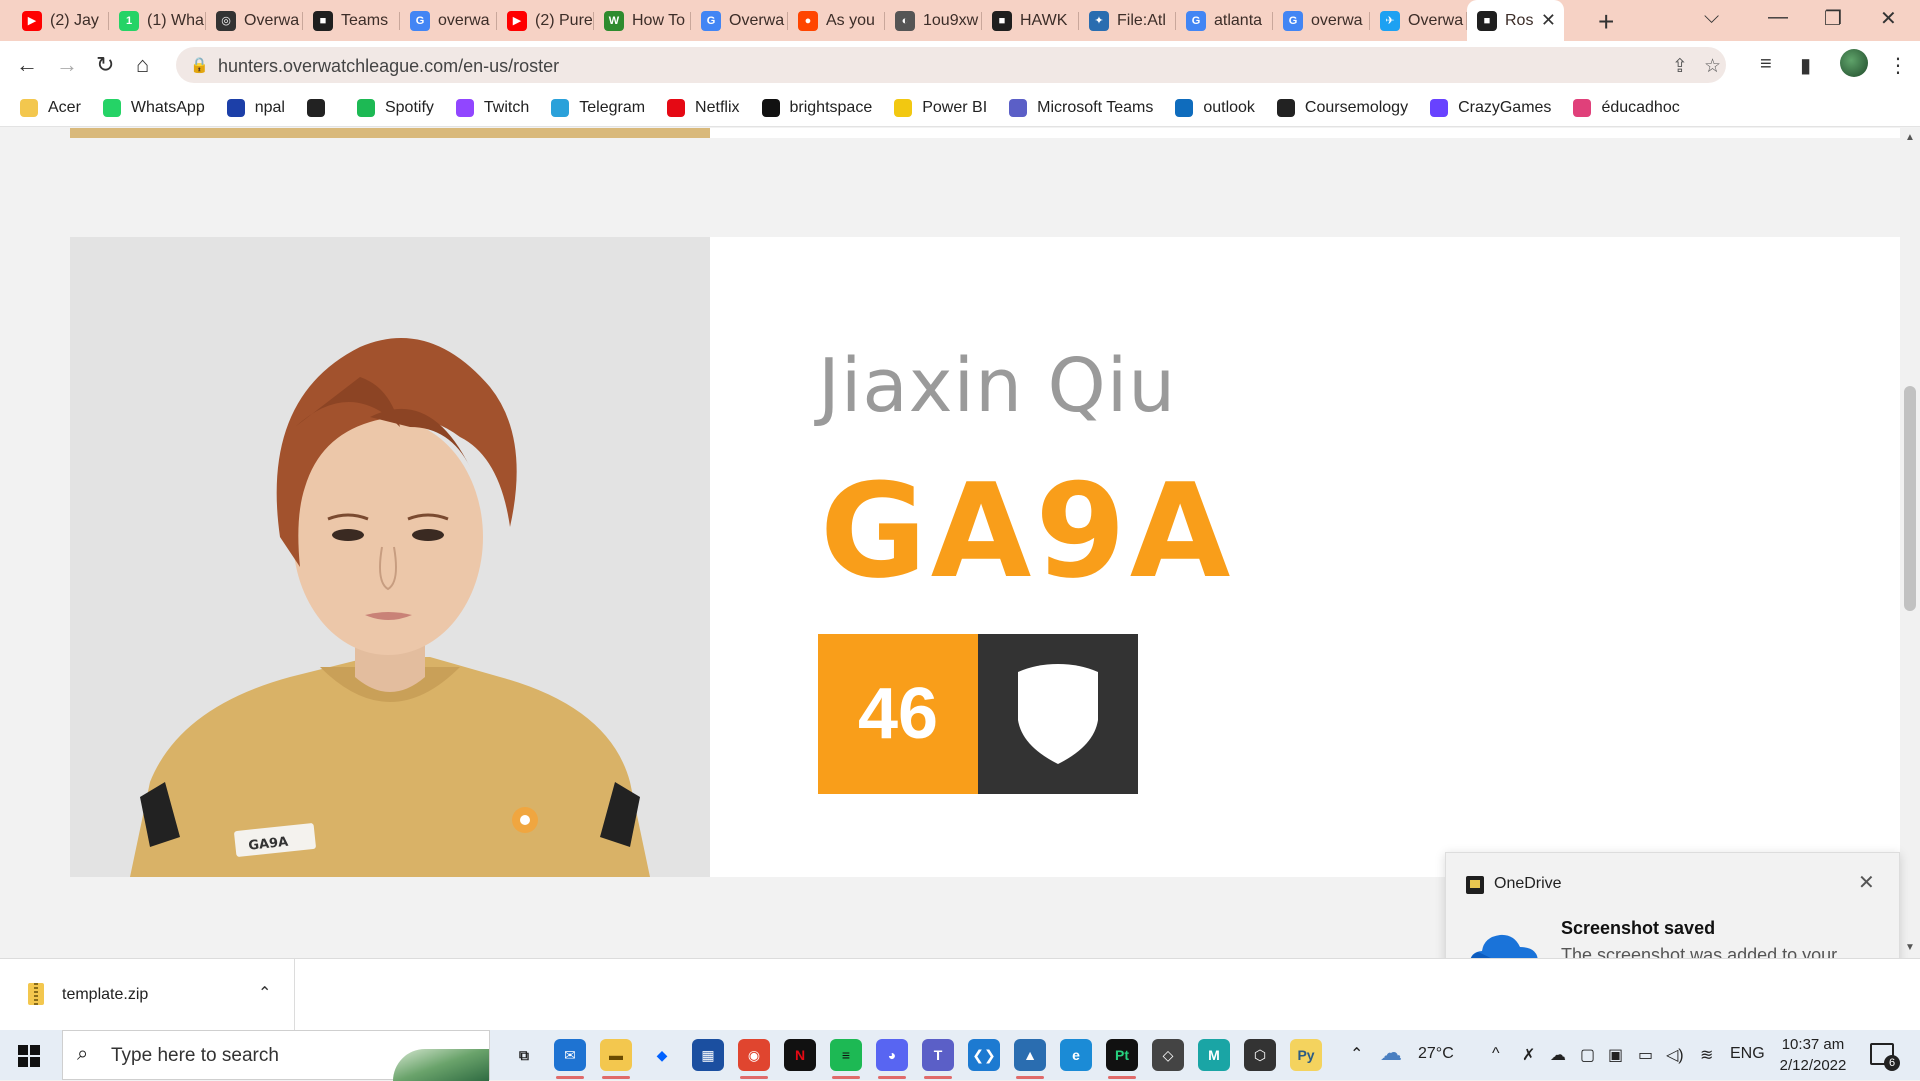  What do you see at coordinates (1778, 17) in the screenshot?
I see `minimize-button: —` at bounding box center [1778, 17].